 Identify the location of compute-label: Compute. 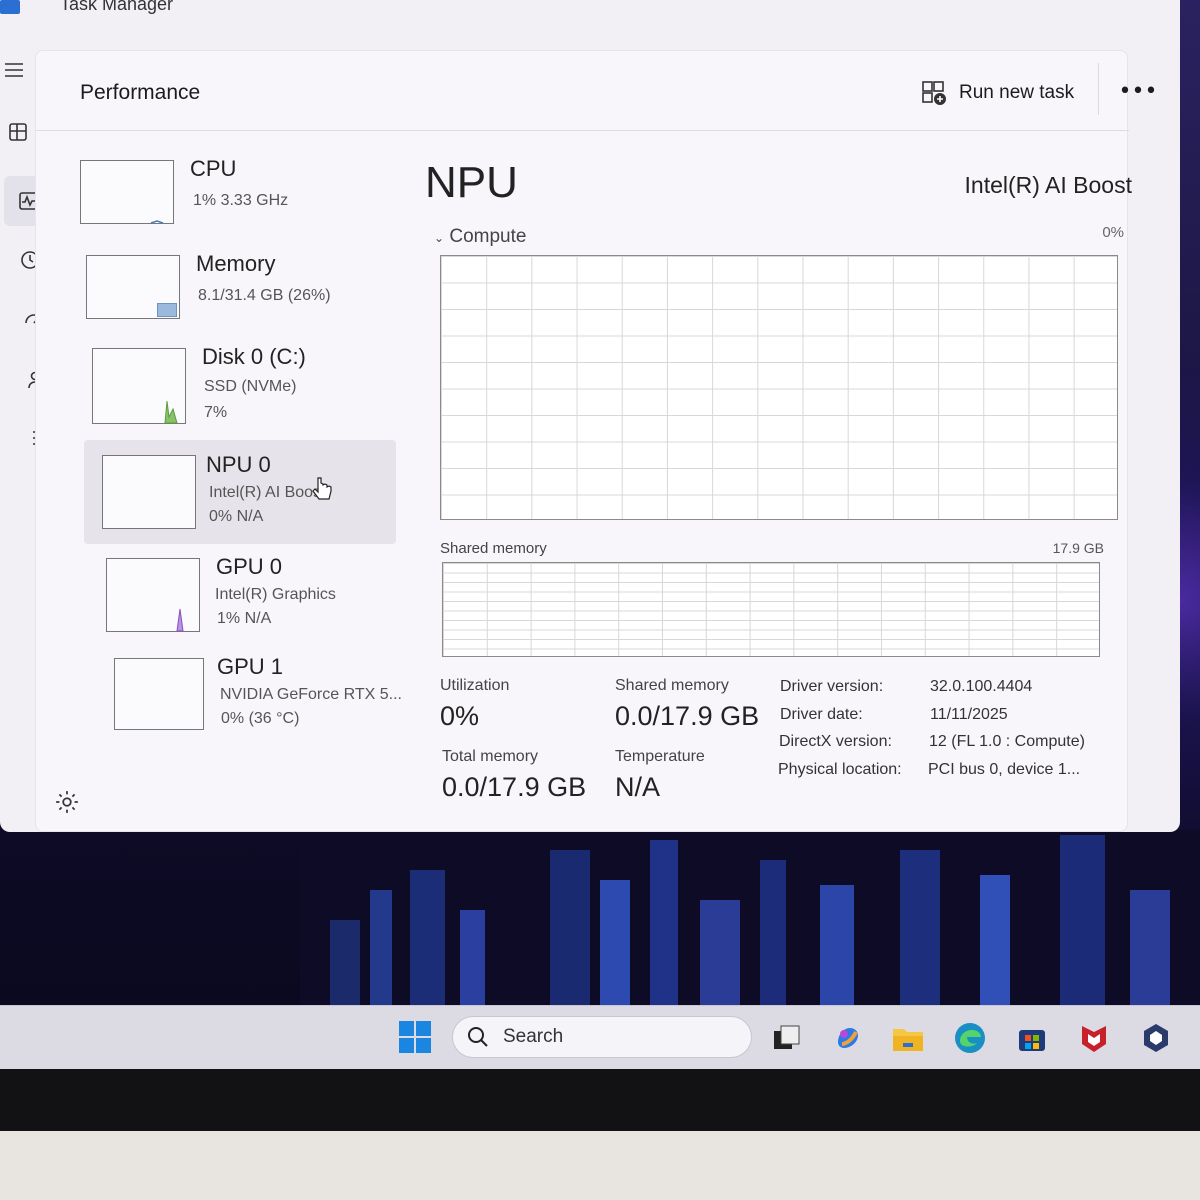
(488, 236).